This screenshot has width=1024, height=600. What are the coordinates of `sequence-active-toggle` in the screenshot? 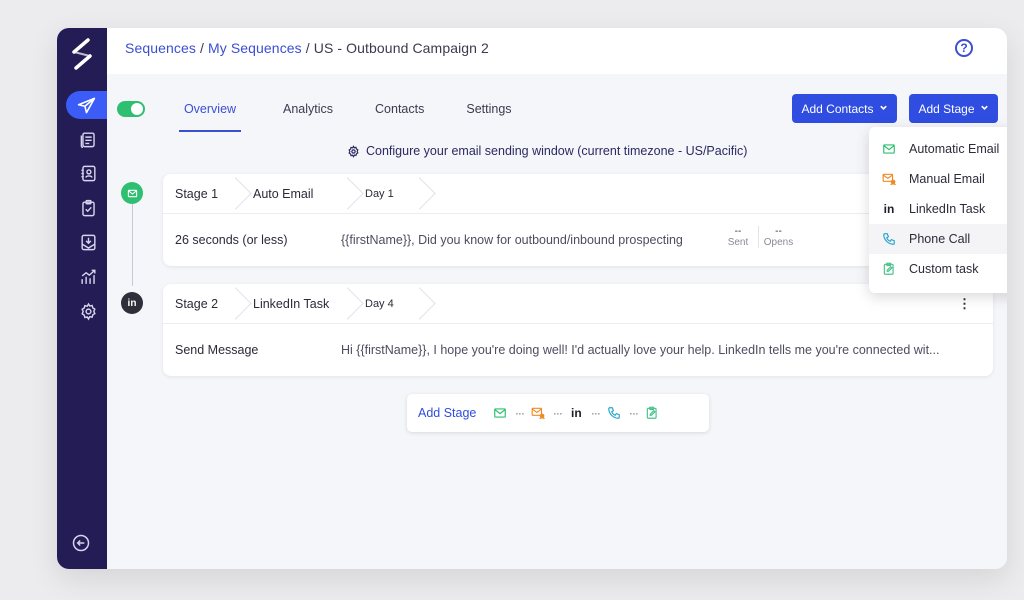 It's located at (131, 109).